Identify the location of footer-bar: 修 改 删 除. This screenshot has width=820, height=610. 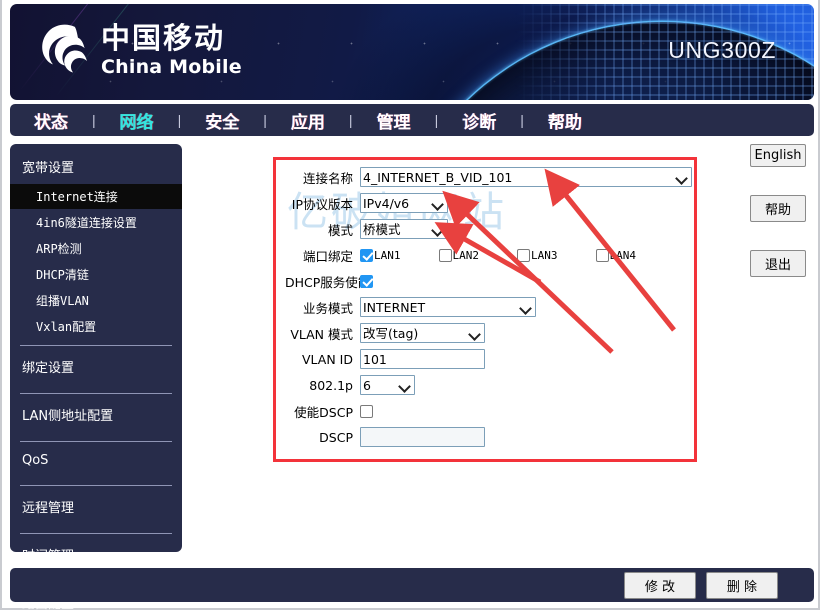
(412, 585).